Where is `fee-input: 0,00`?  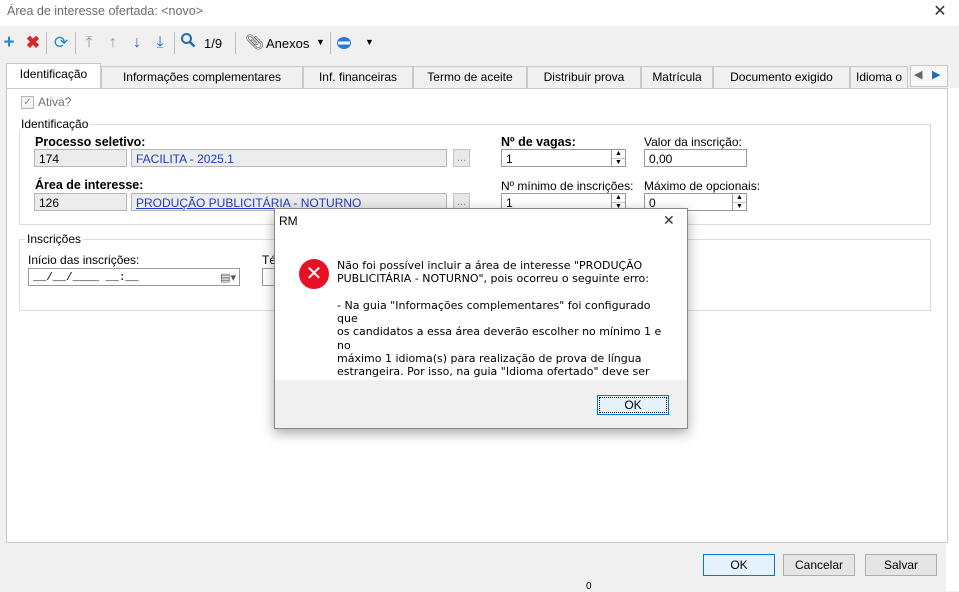
fee-input: 0,00 is located at coordinates (695, 158).